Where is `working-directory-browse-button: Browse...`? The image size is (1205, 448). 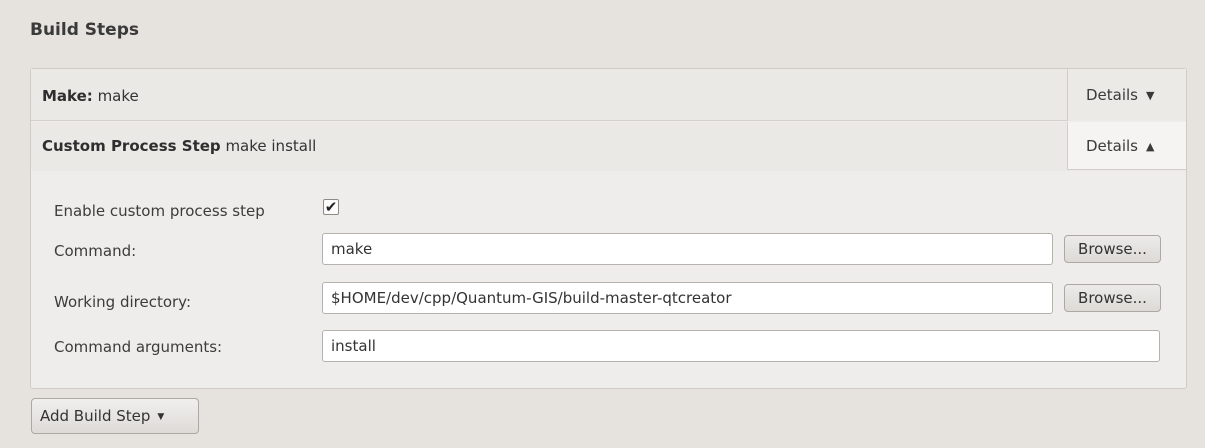
working-directory-browse-button: Browse... is located at coordinates (1112, 298).